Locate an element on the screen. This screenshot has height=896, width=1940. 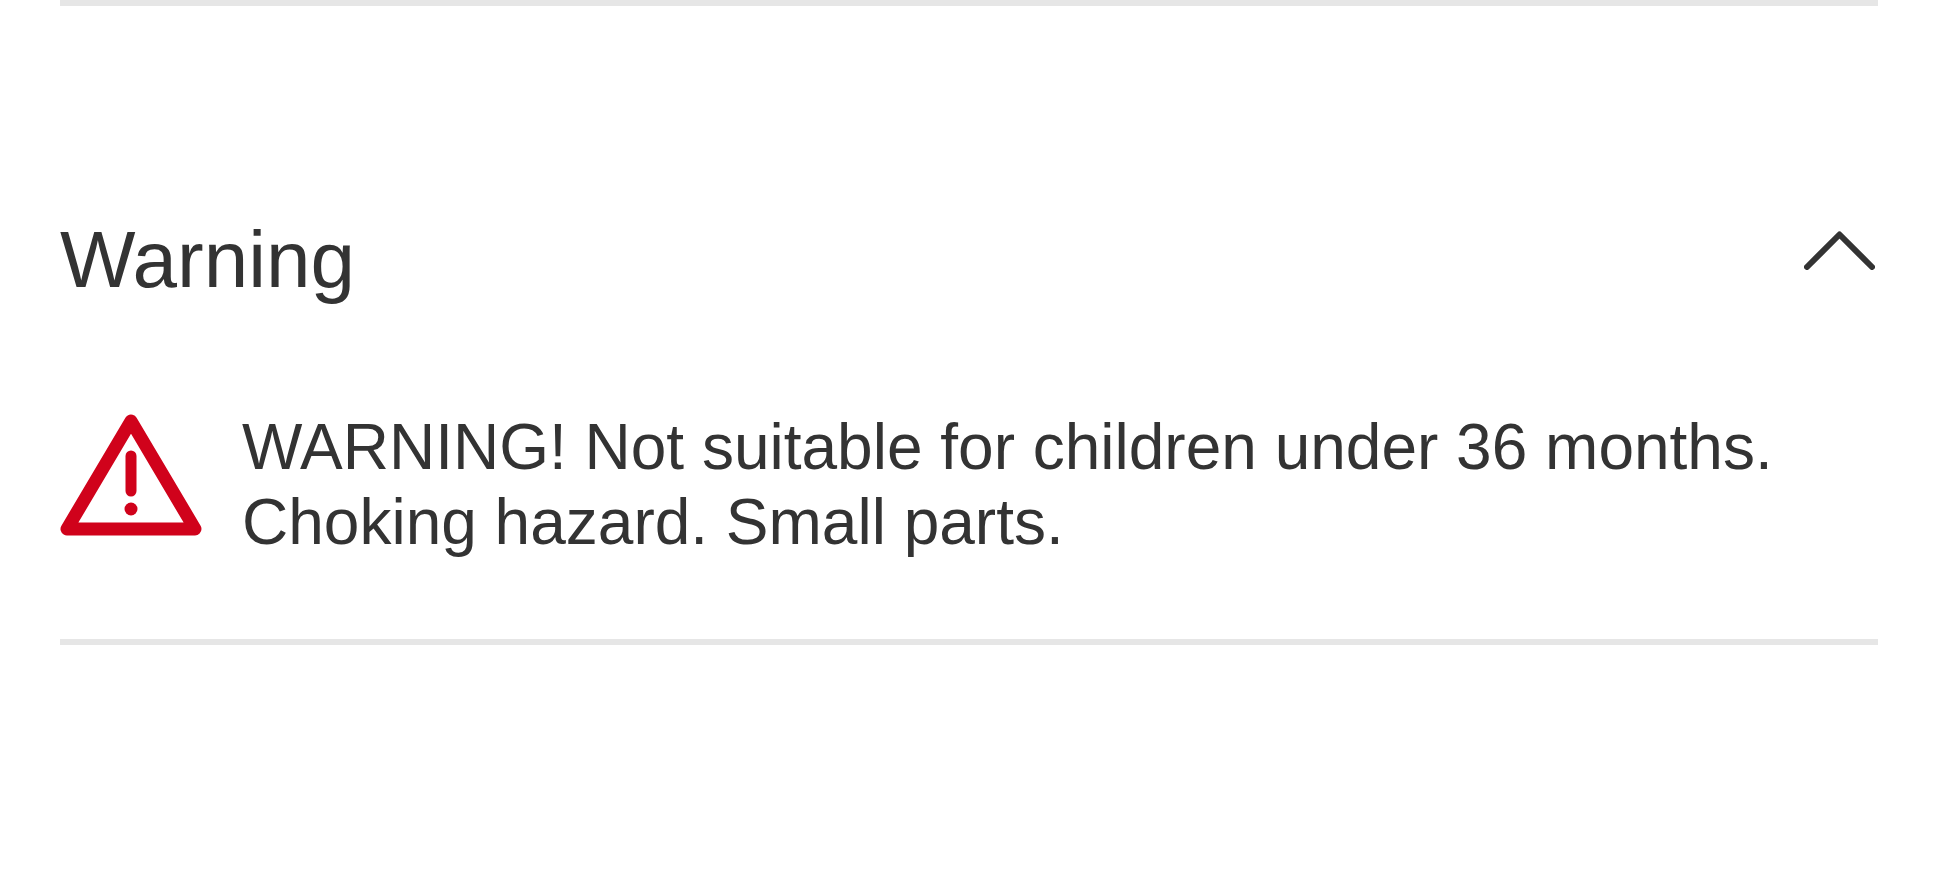
warning-triangle-icon is located at coordinates (131, 474).